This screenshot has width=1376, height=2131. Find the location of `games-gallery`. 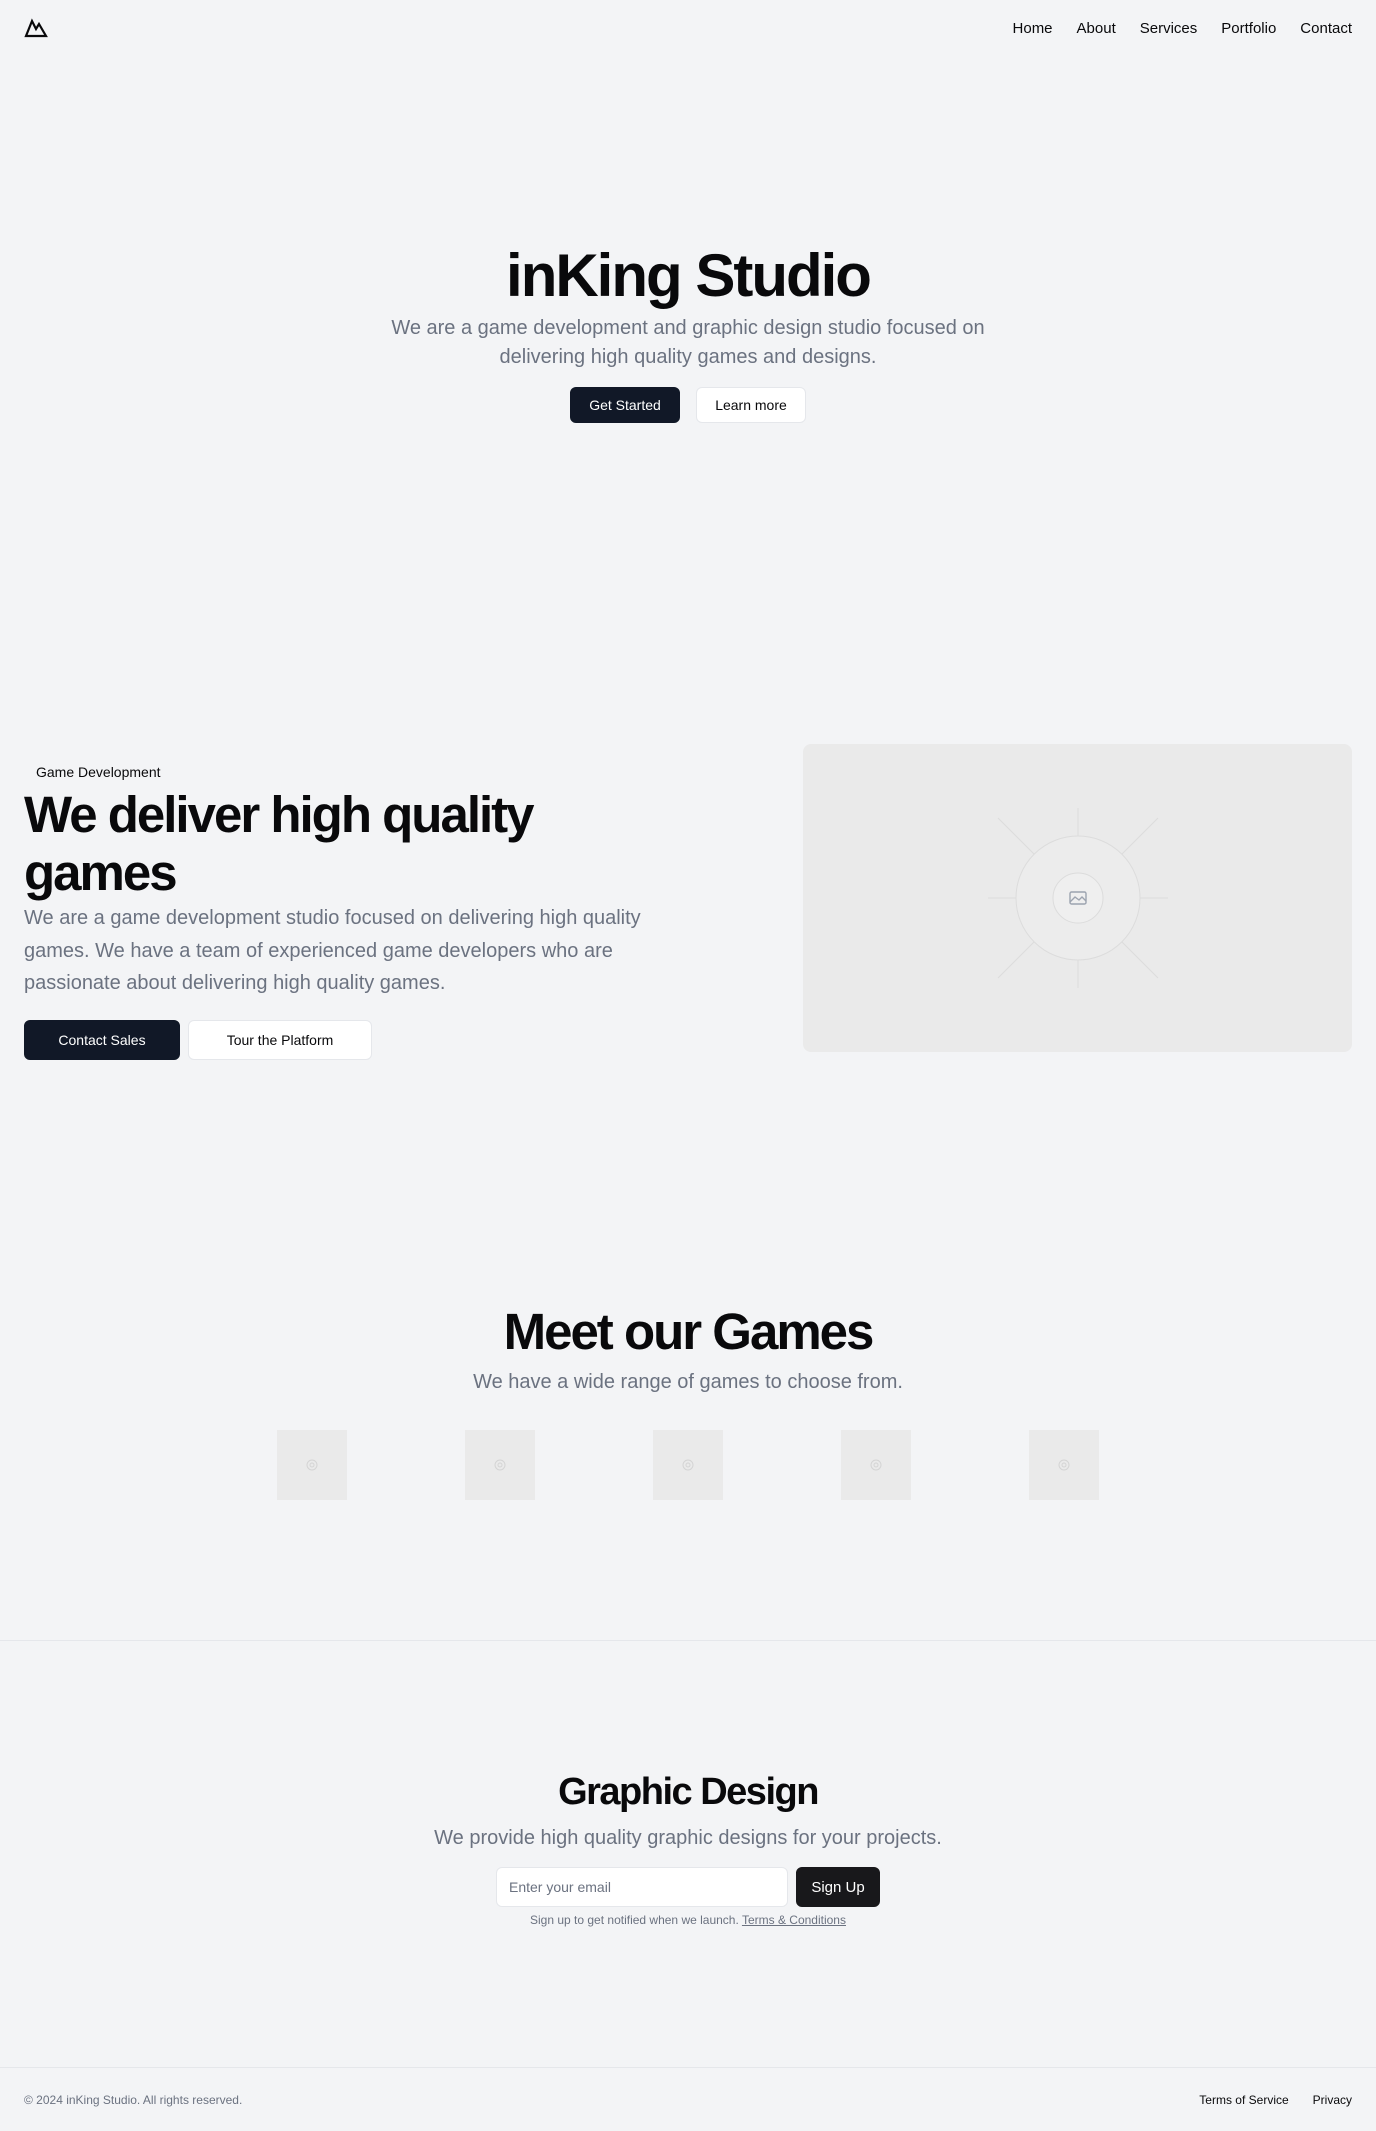

games-gallery is located at coordinates (688, 1465).